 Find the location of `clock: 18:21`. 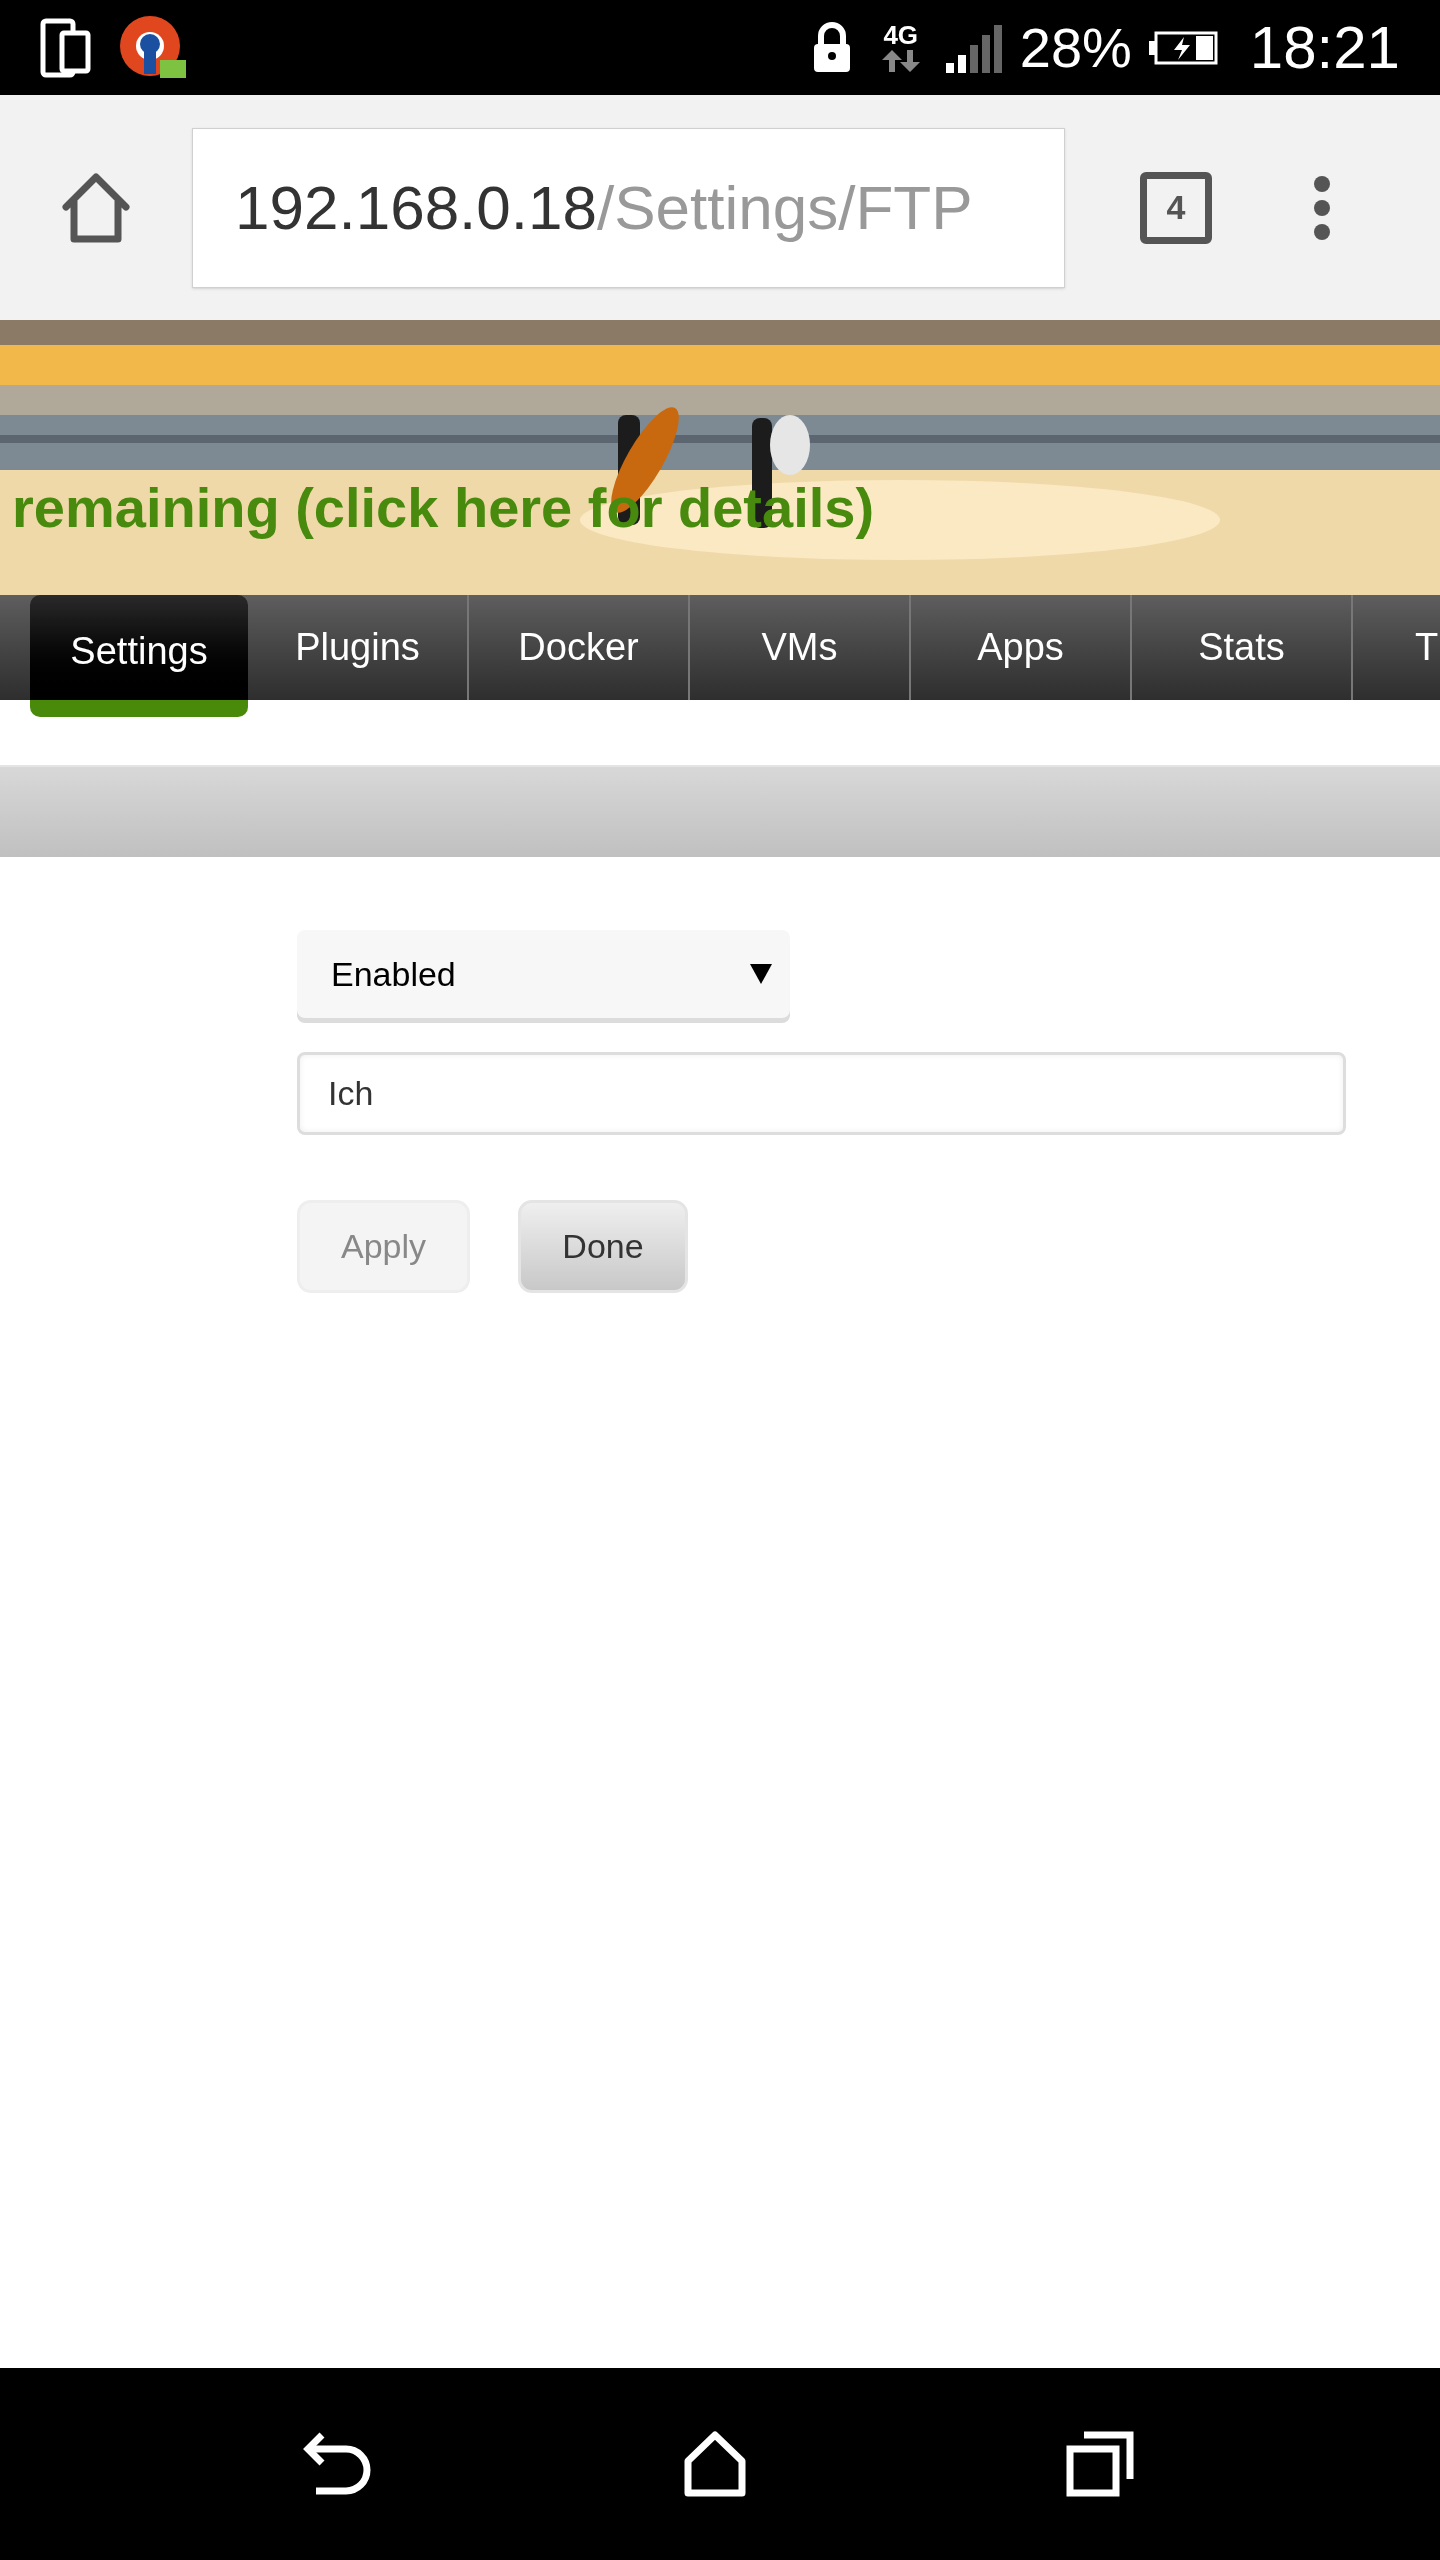

clock: 18:21 is located at coordinates (1324, 47).